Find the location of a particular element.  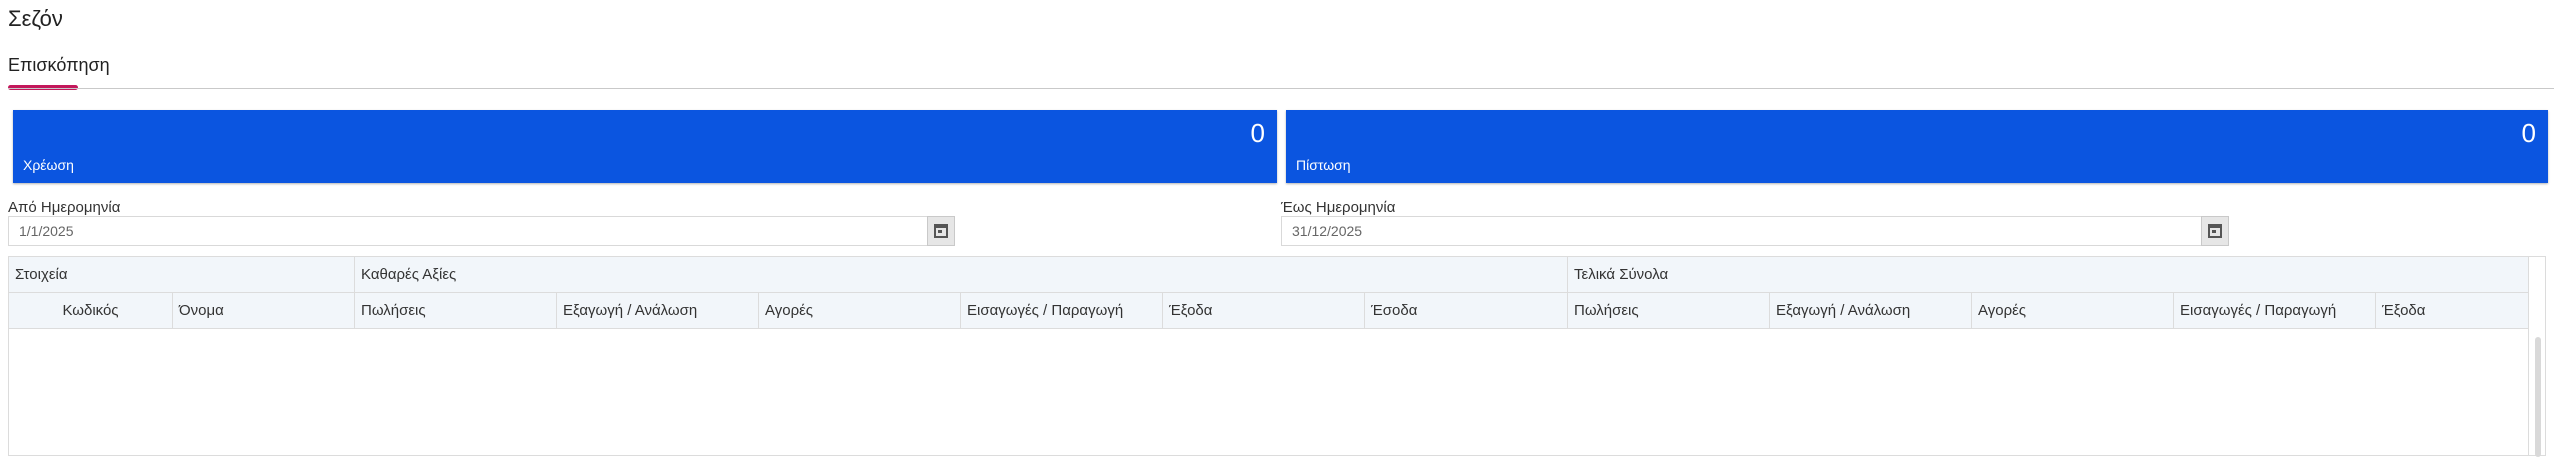

page-title: Σεζόν is located at coordinates (35, 18).